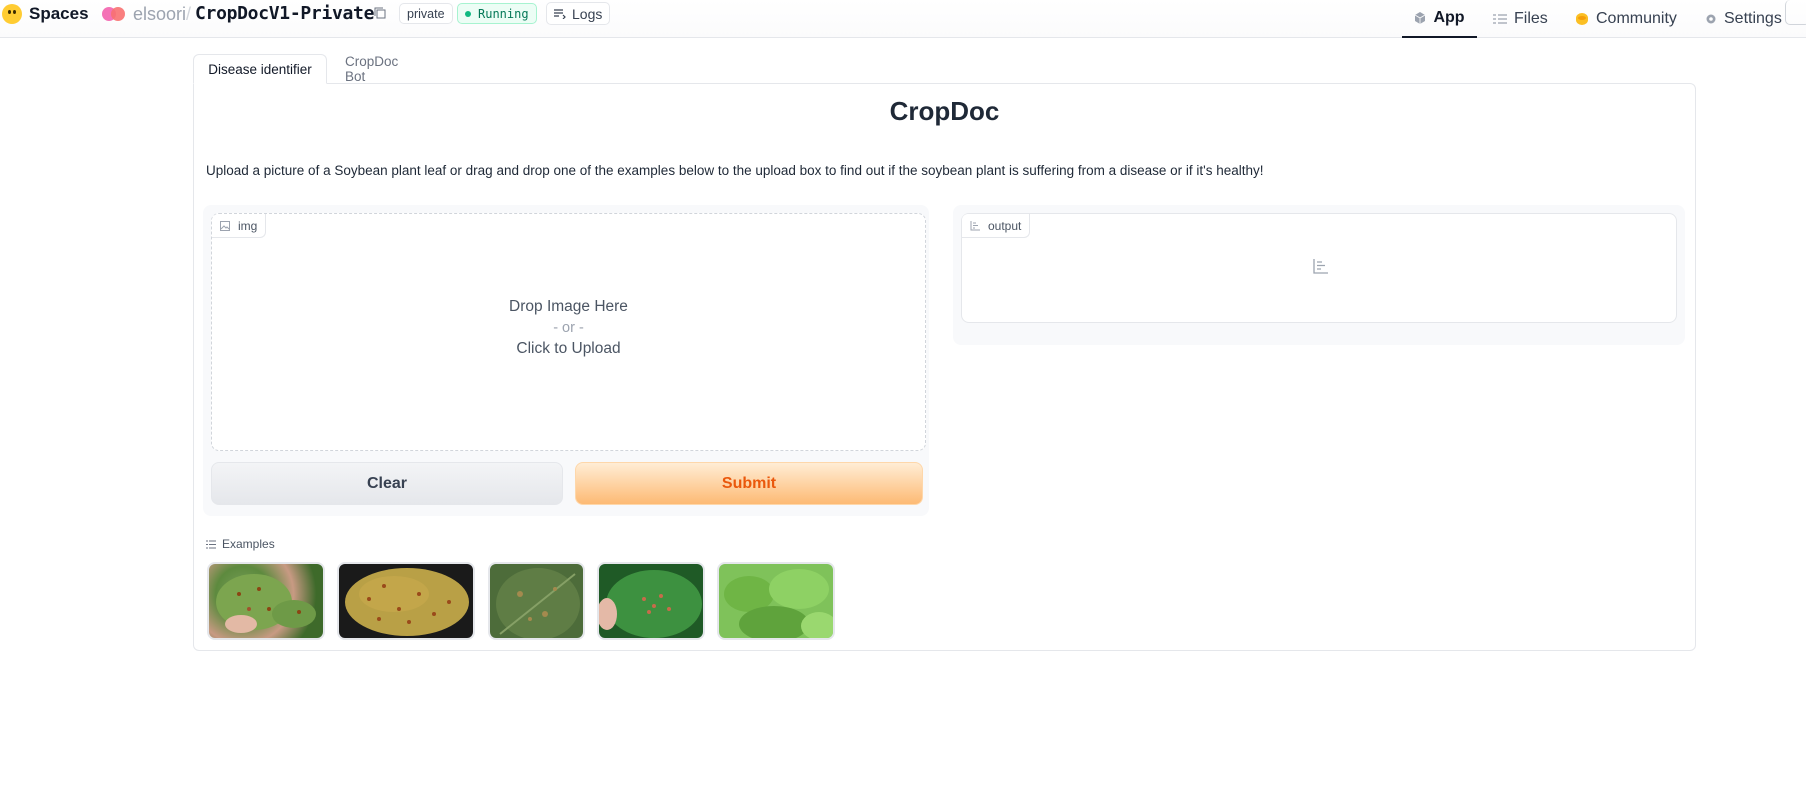 The width and height of the screenshot is (1806, 793). Describe the element at coordinates (1449, 17) in the screenshot. I see `nav-app-label: App` at that location.